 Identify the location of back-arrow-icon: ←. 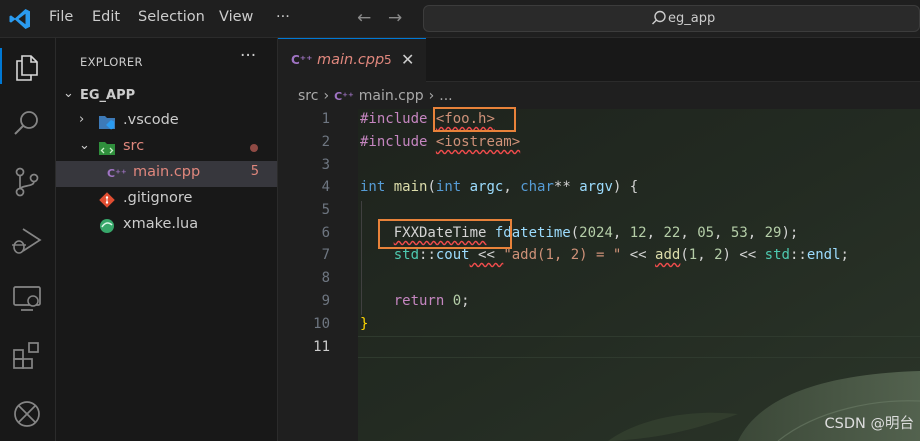
(364, 18).